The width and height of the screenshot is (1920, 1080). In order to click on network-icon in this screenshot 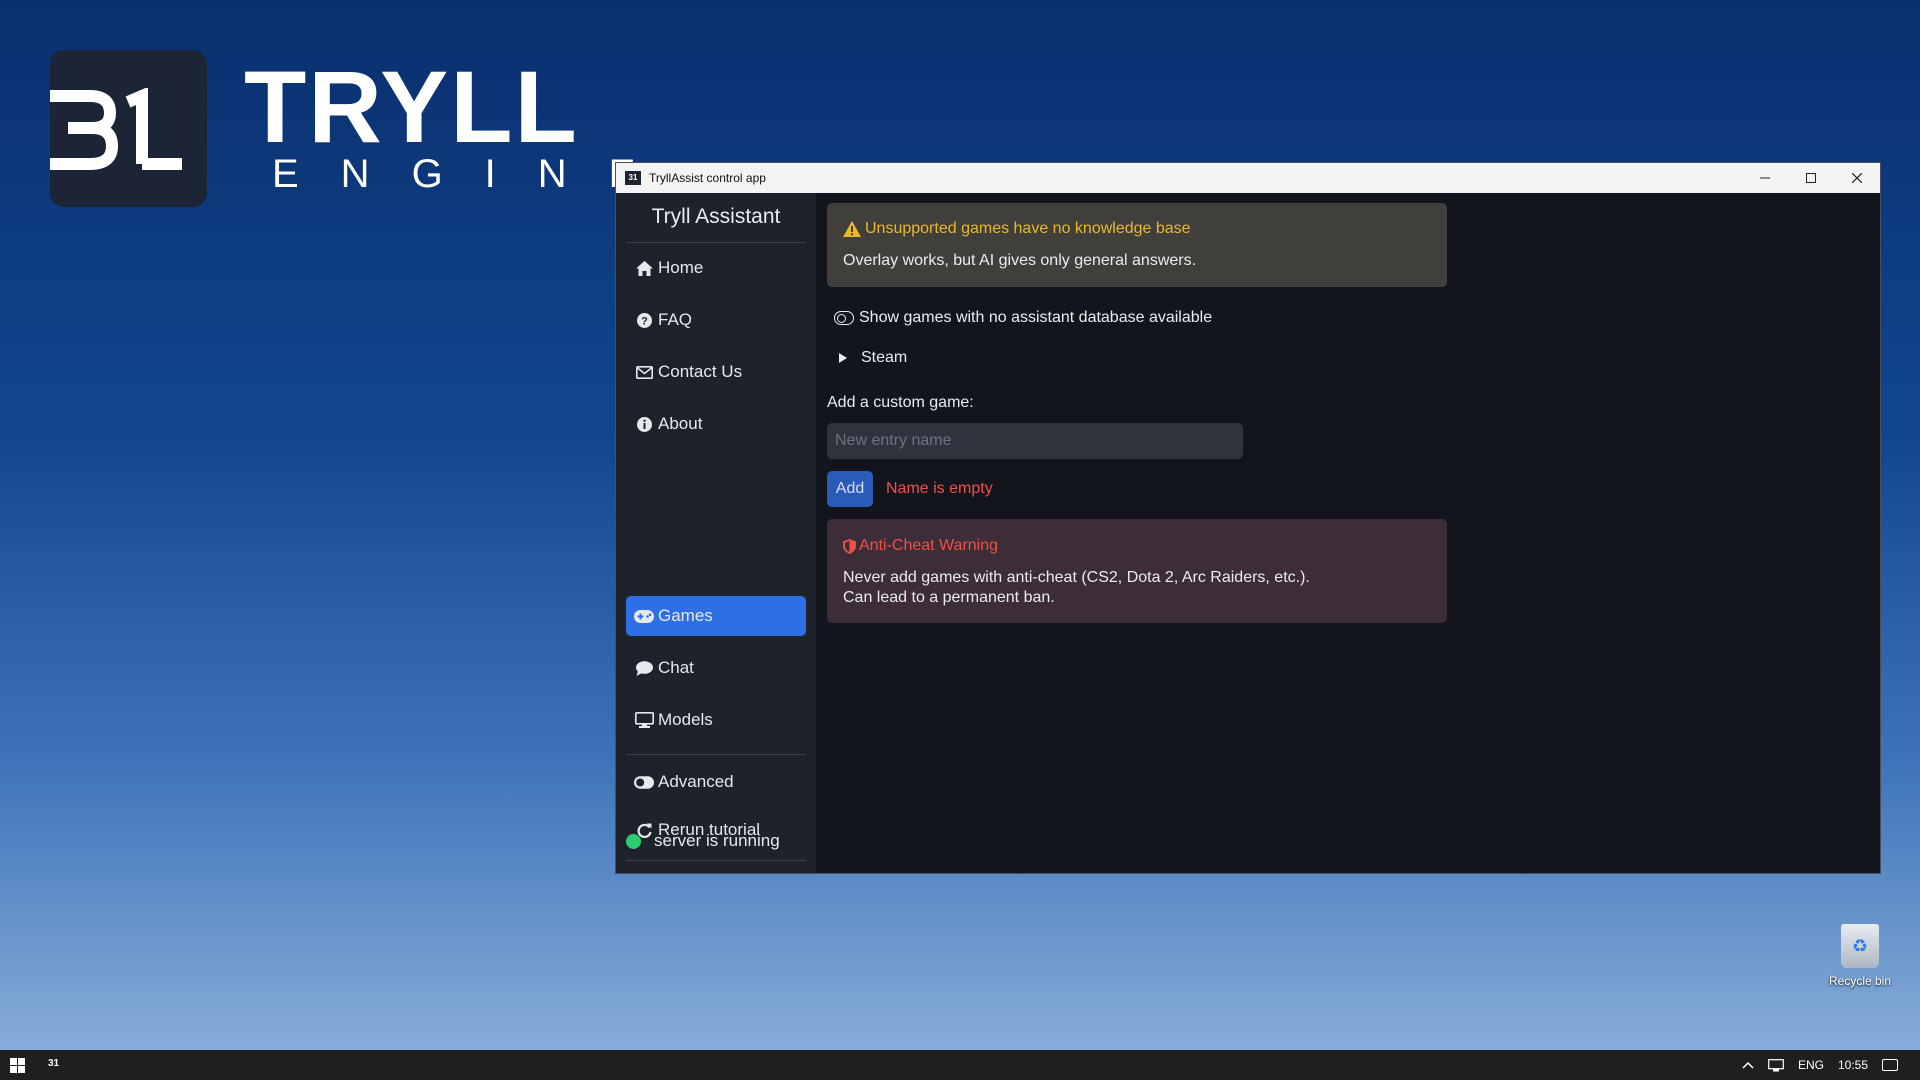, I will do `click(1776, 1065)`.